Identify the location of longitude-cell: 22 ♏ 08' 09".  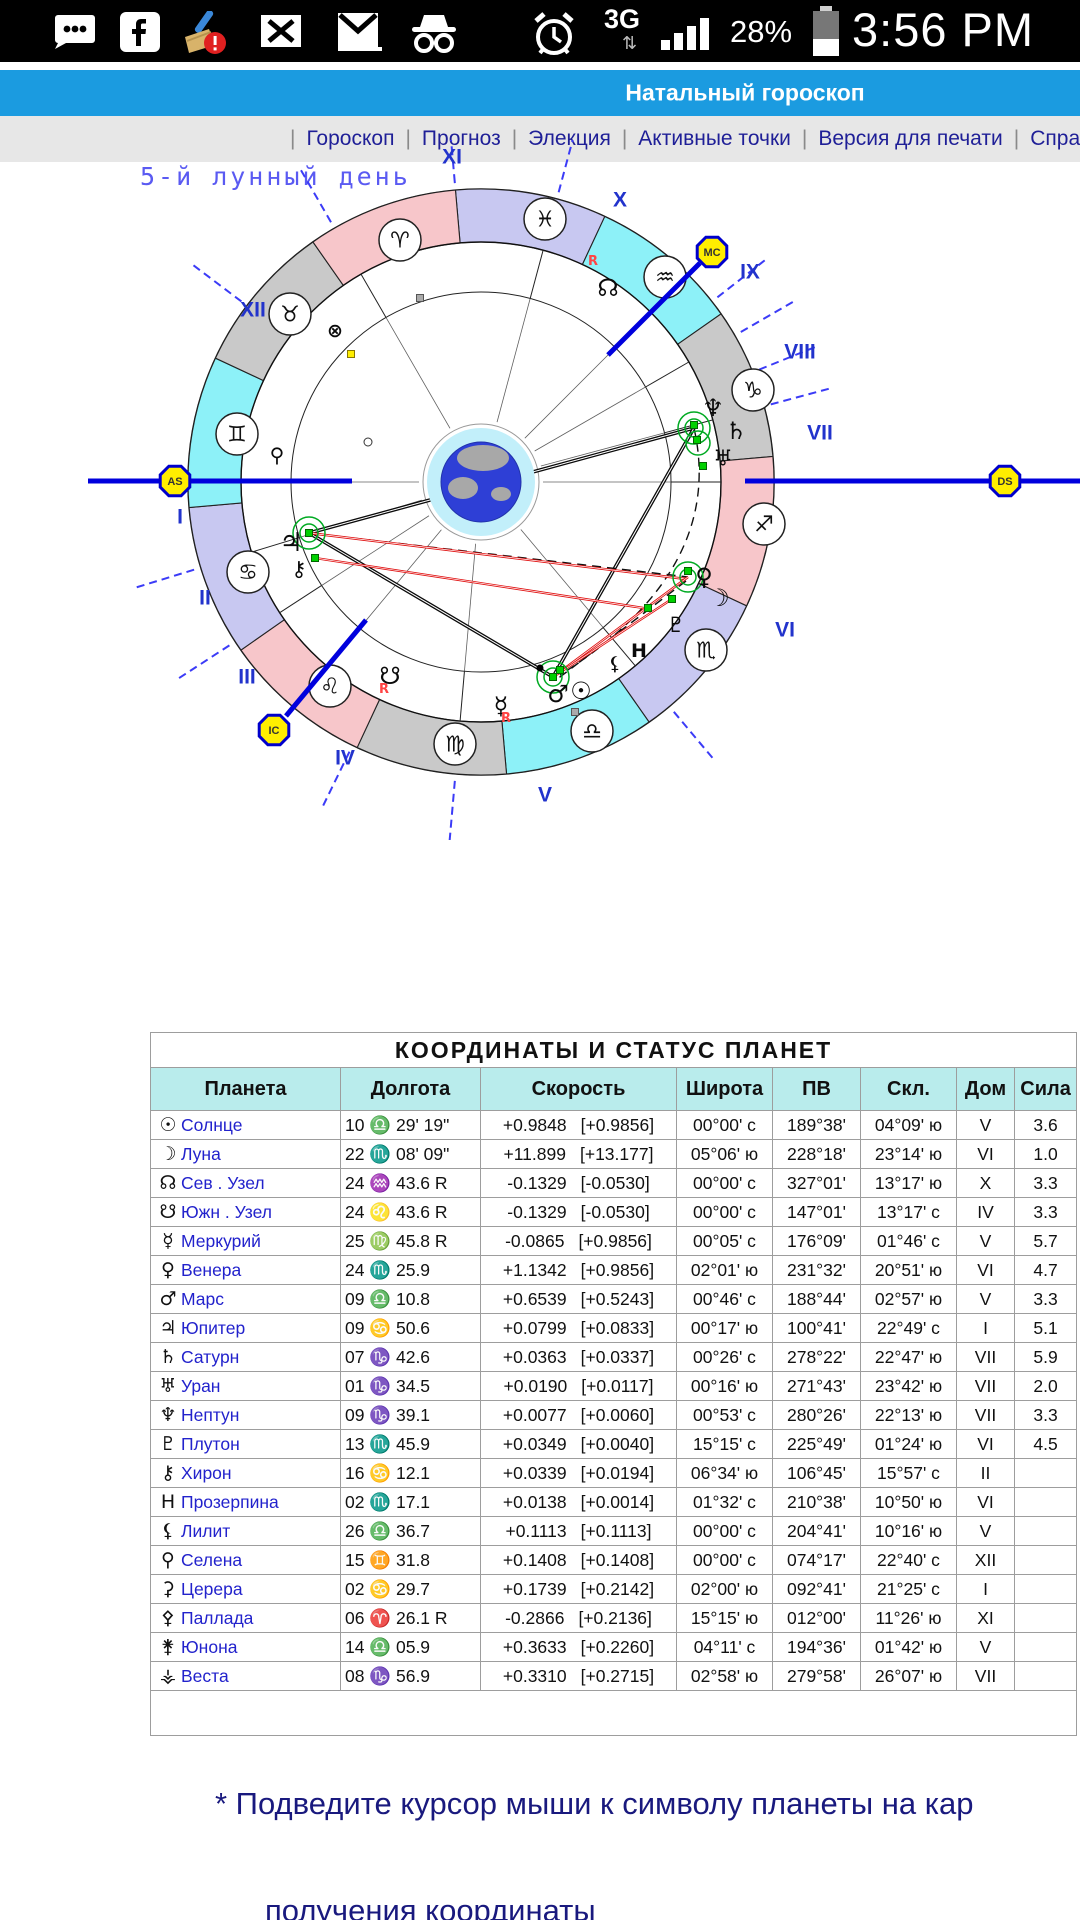
(410, 1154).